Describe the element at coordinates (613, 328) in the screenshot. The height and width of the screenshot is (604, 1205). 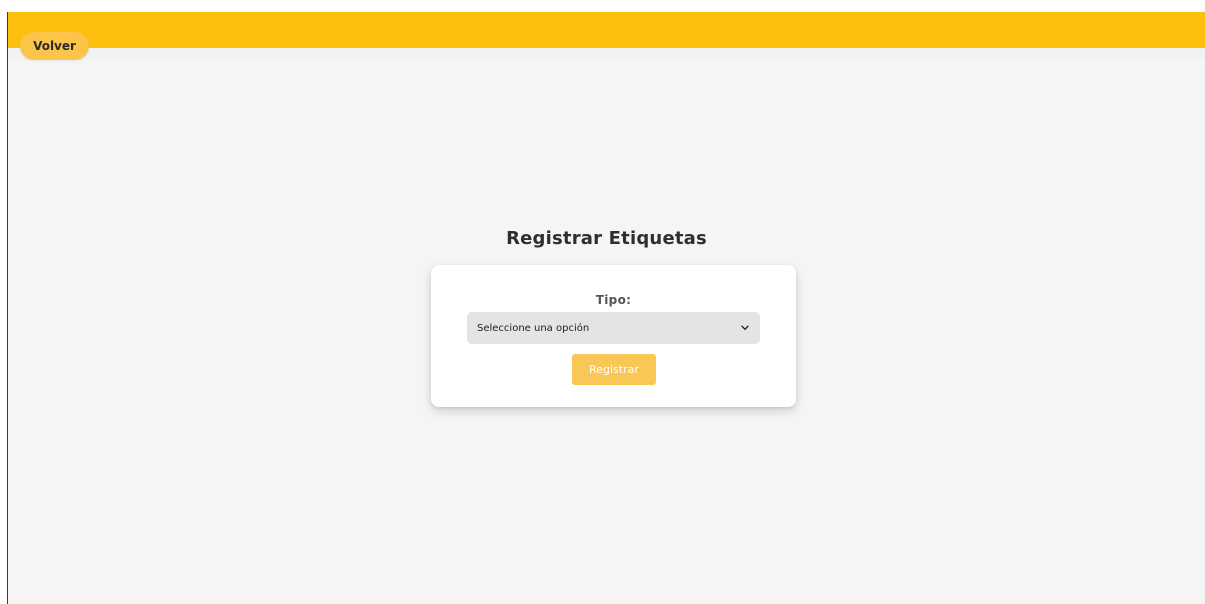
I see `tipo-select: Seleccione una opción` at that location.